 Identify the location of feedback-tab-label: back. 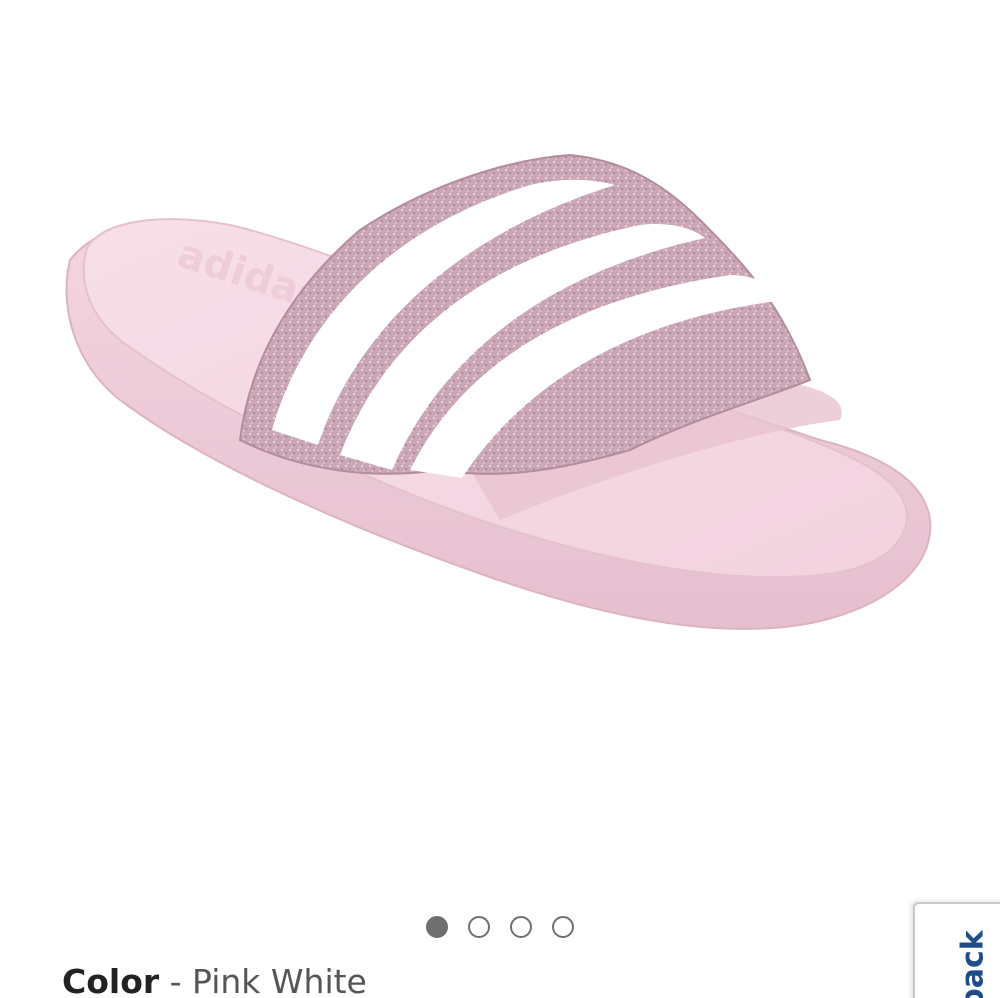
(973, 964).